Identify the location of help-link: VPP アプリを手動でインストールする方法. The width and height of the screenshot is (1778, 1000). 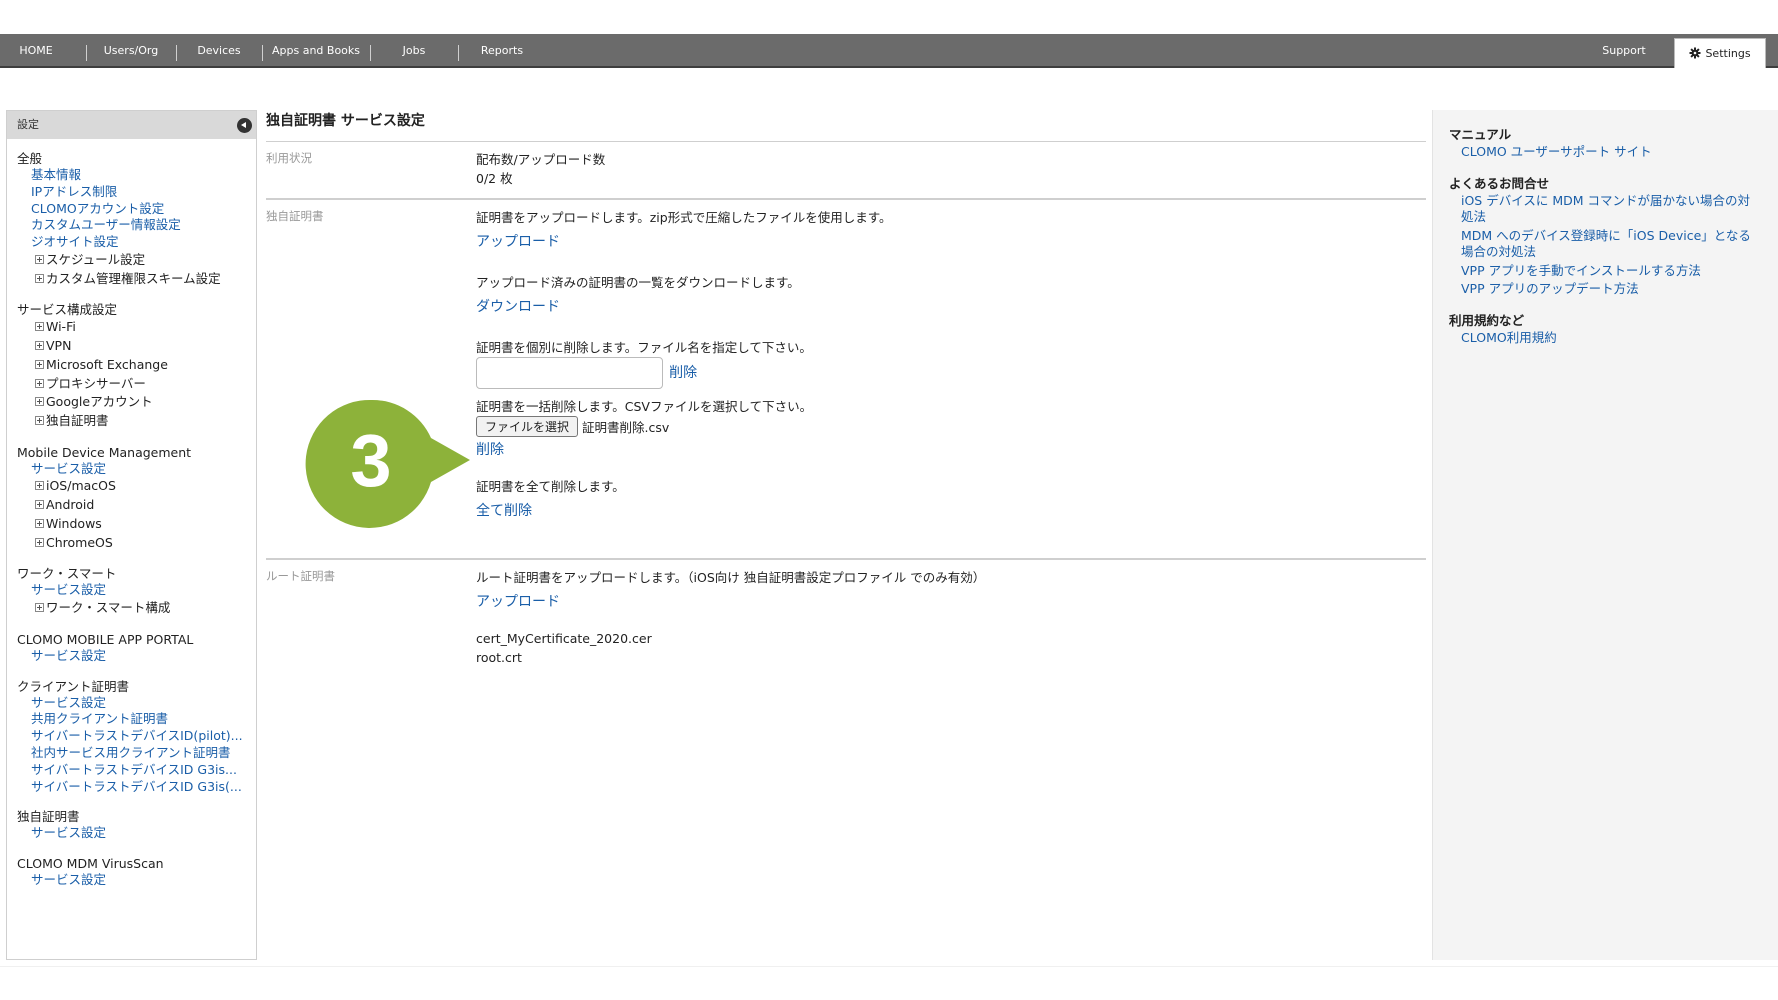
(1605, 271).